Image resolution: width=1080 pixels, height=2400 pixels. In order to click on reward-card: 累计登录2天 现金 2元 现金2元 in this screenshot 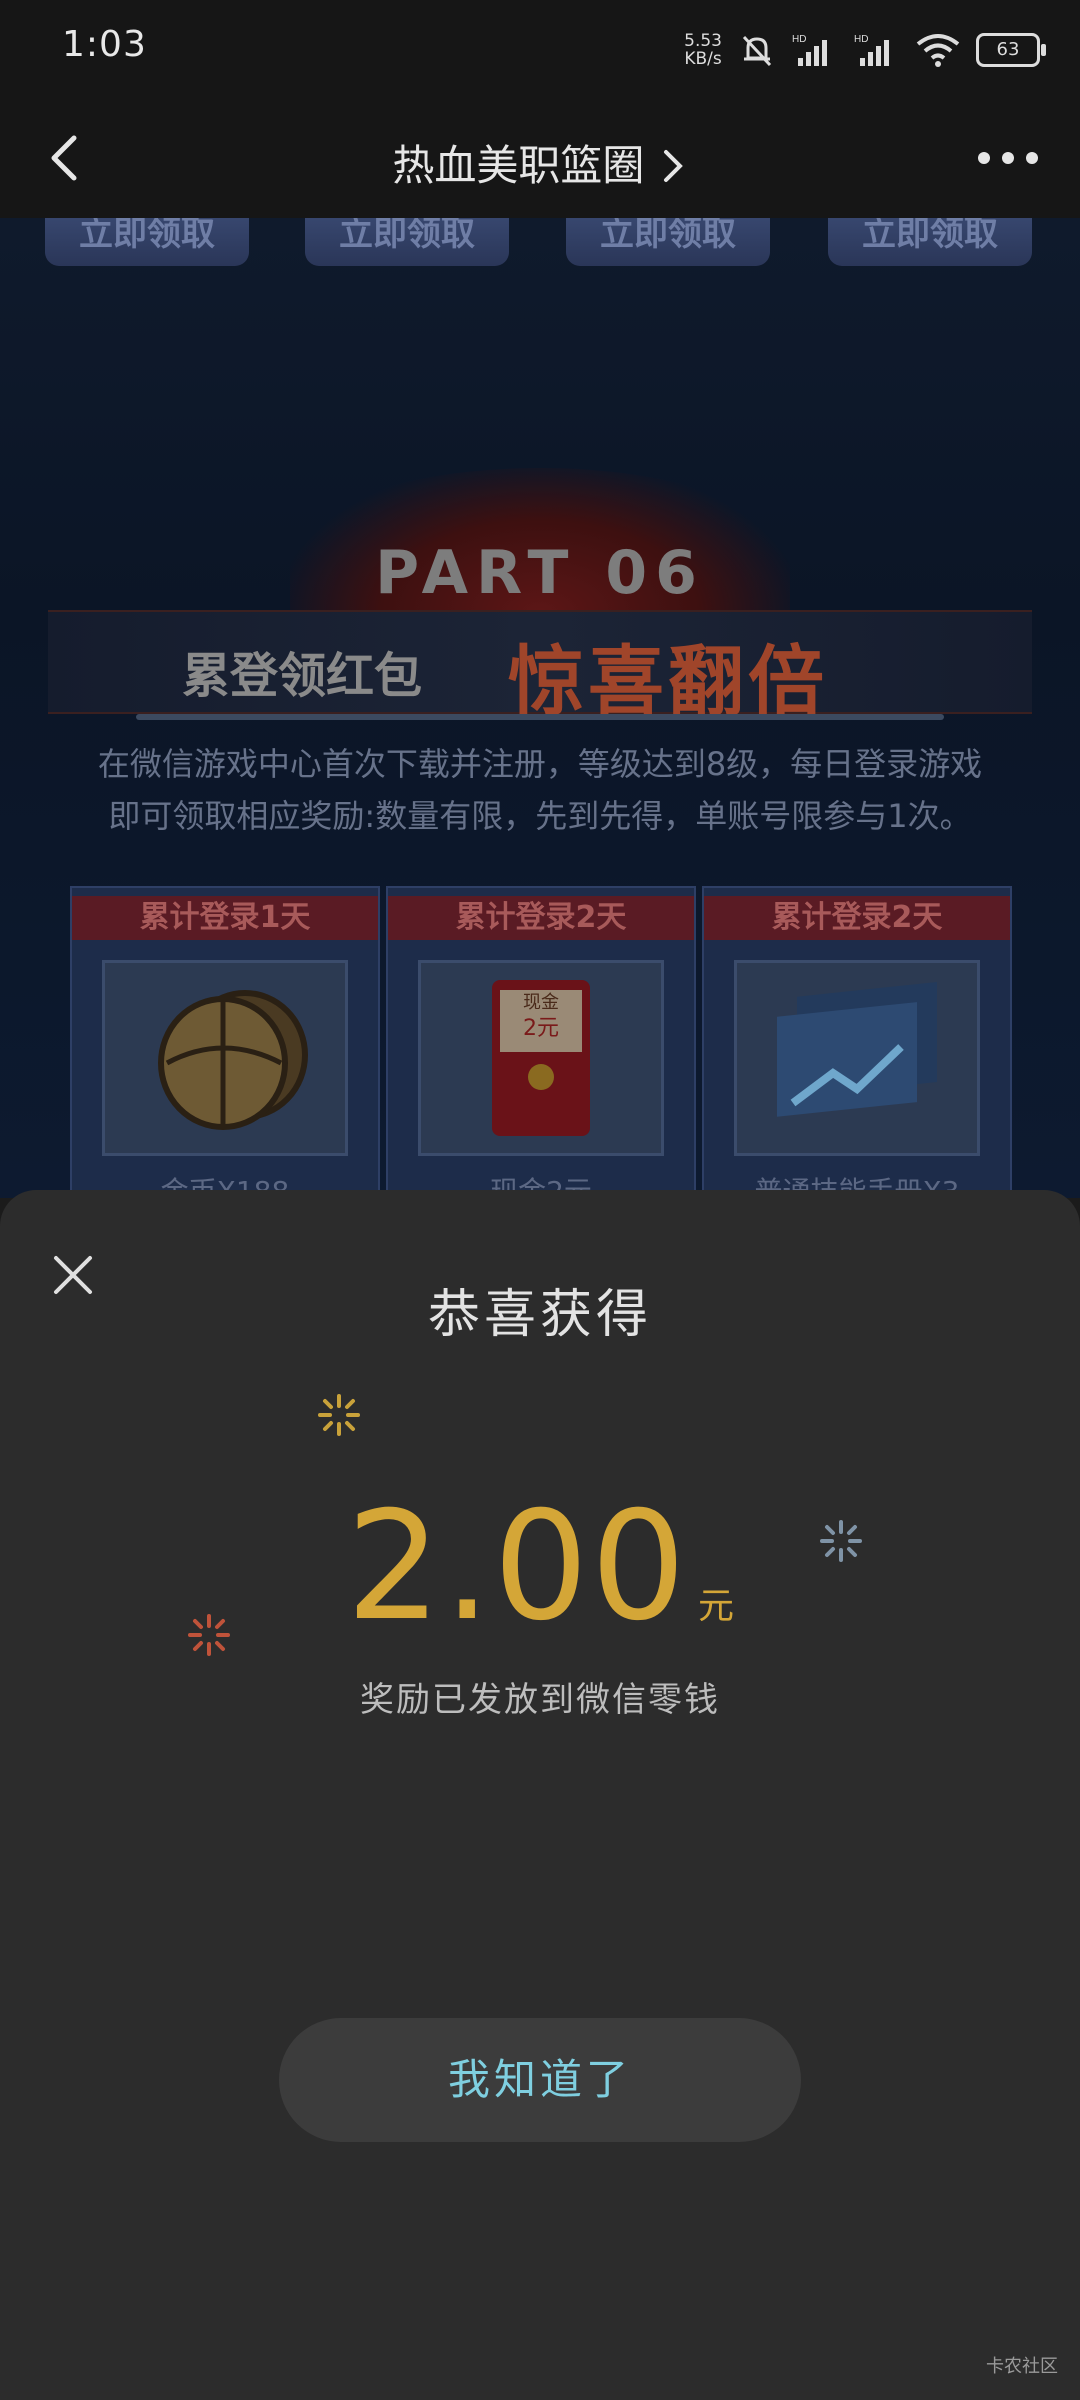, I will do `click(541, 1042)`.